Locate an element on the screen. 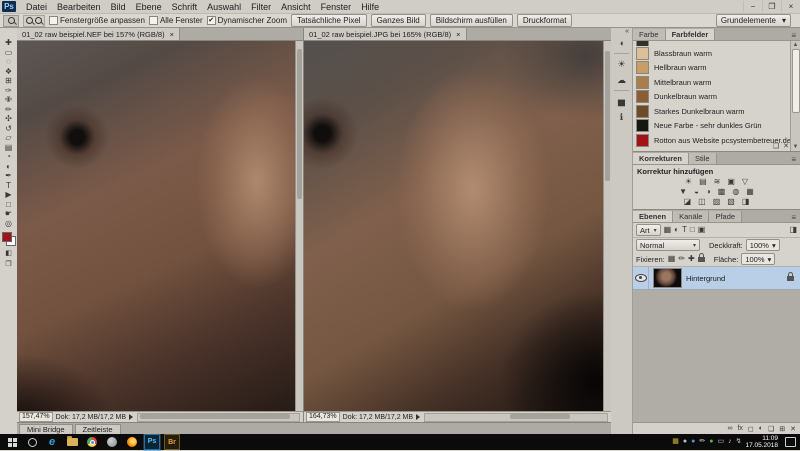 The height and width of the screenshot is (451, 800). mini-bridge-tab: Mini Bridge is located at coordinates (46, 429).